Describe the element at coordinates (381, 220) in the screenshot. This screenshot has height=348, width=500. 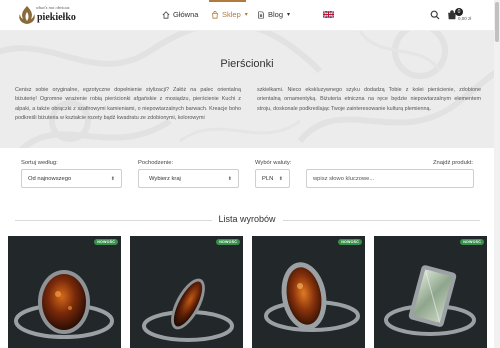
I see `divider` at that location.